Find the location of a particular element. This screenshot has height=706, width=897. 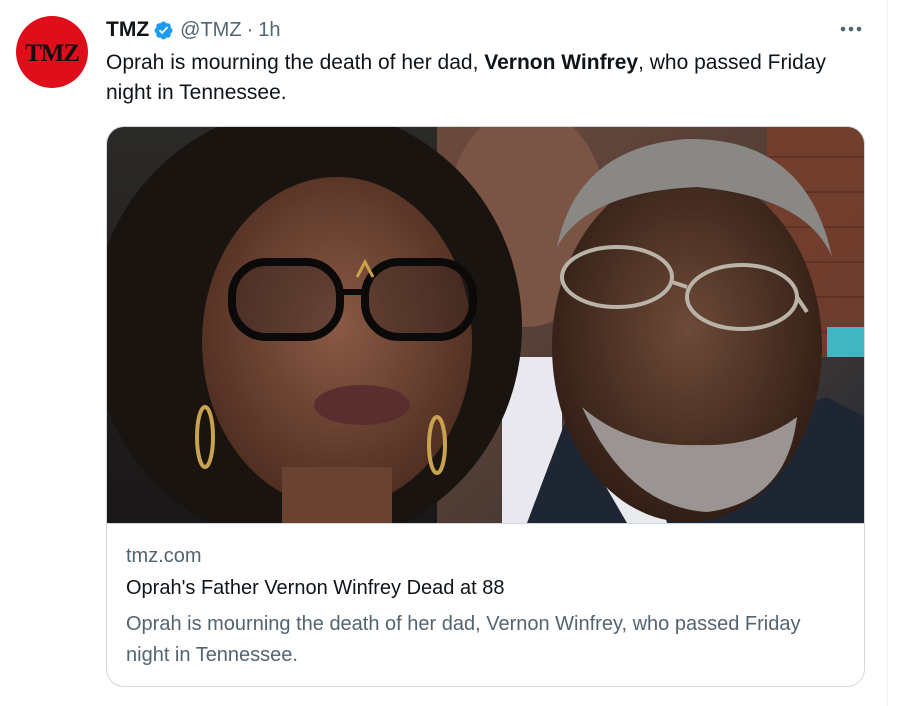

card-title: Oprah's Father Vernon Winfrey Dead at 88 is located at coordinates (315, 588).